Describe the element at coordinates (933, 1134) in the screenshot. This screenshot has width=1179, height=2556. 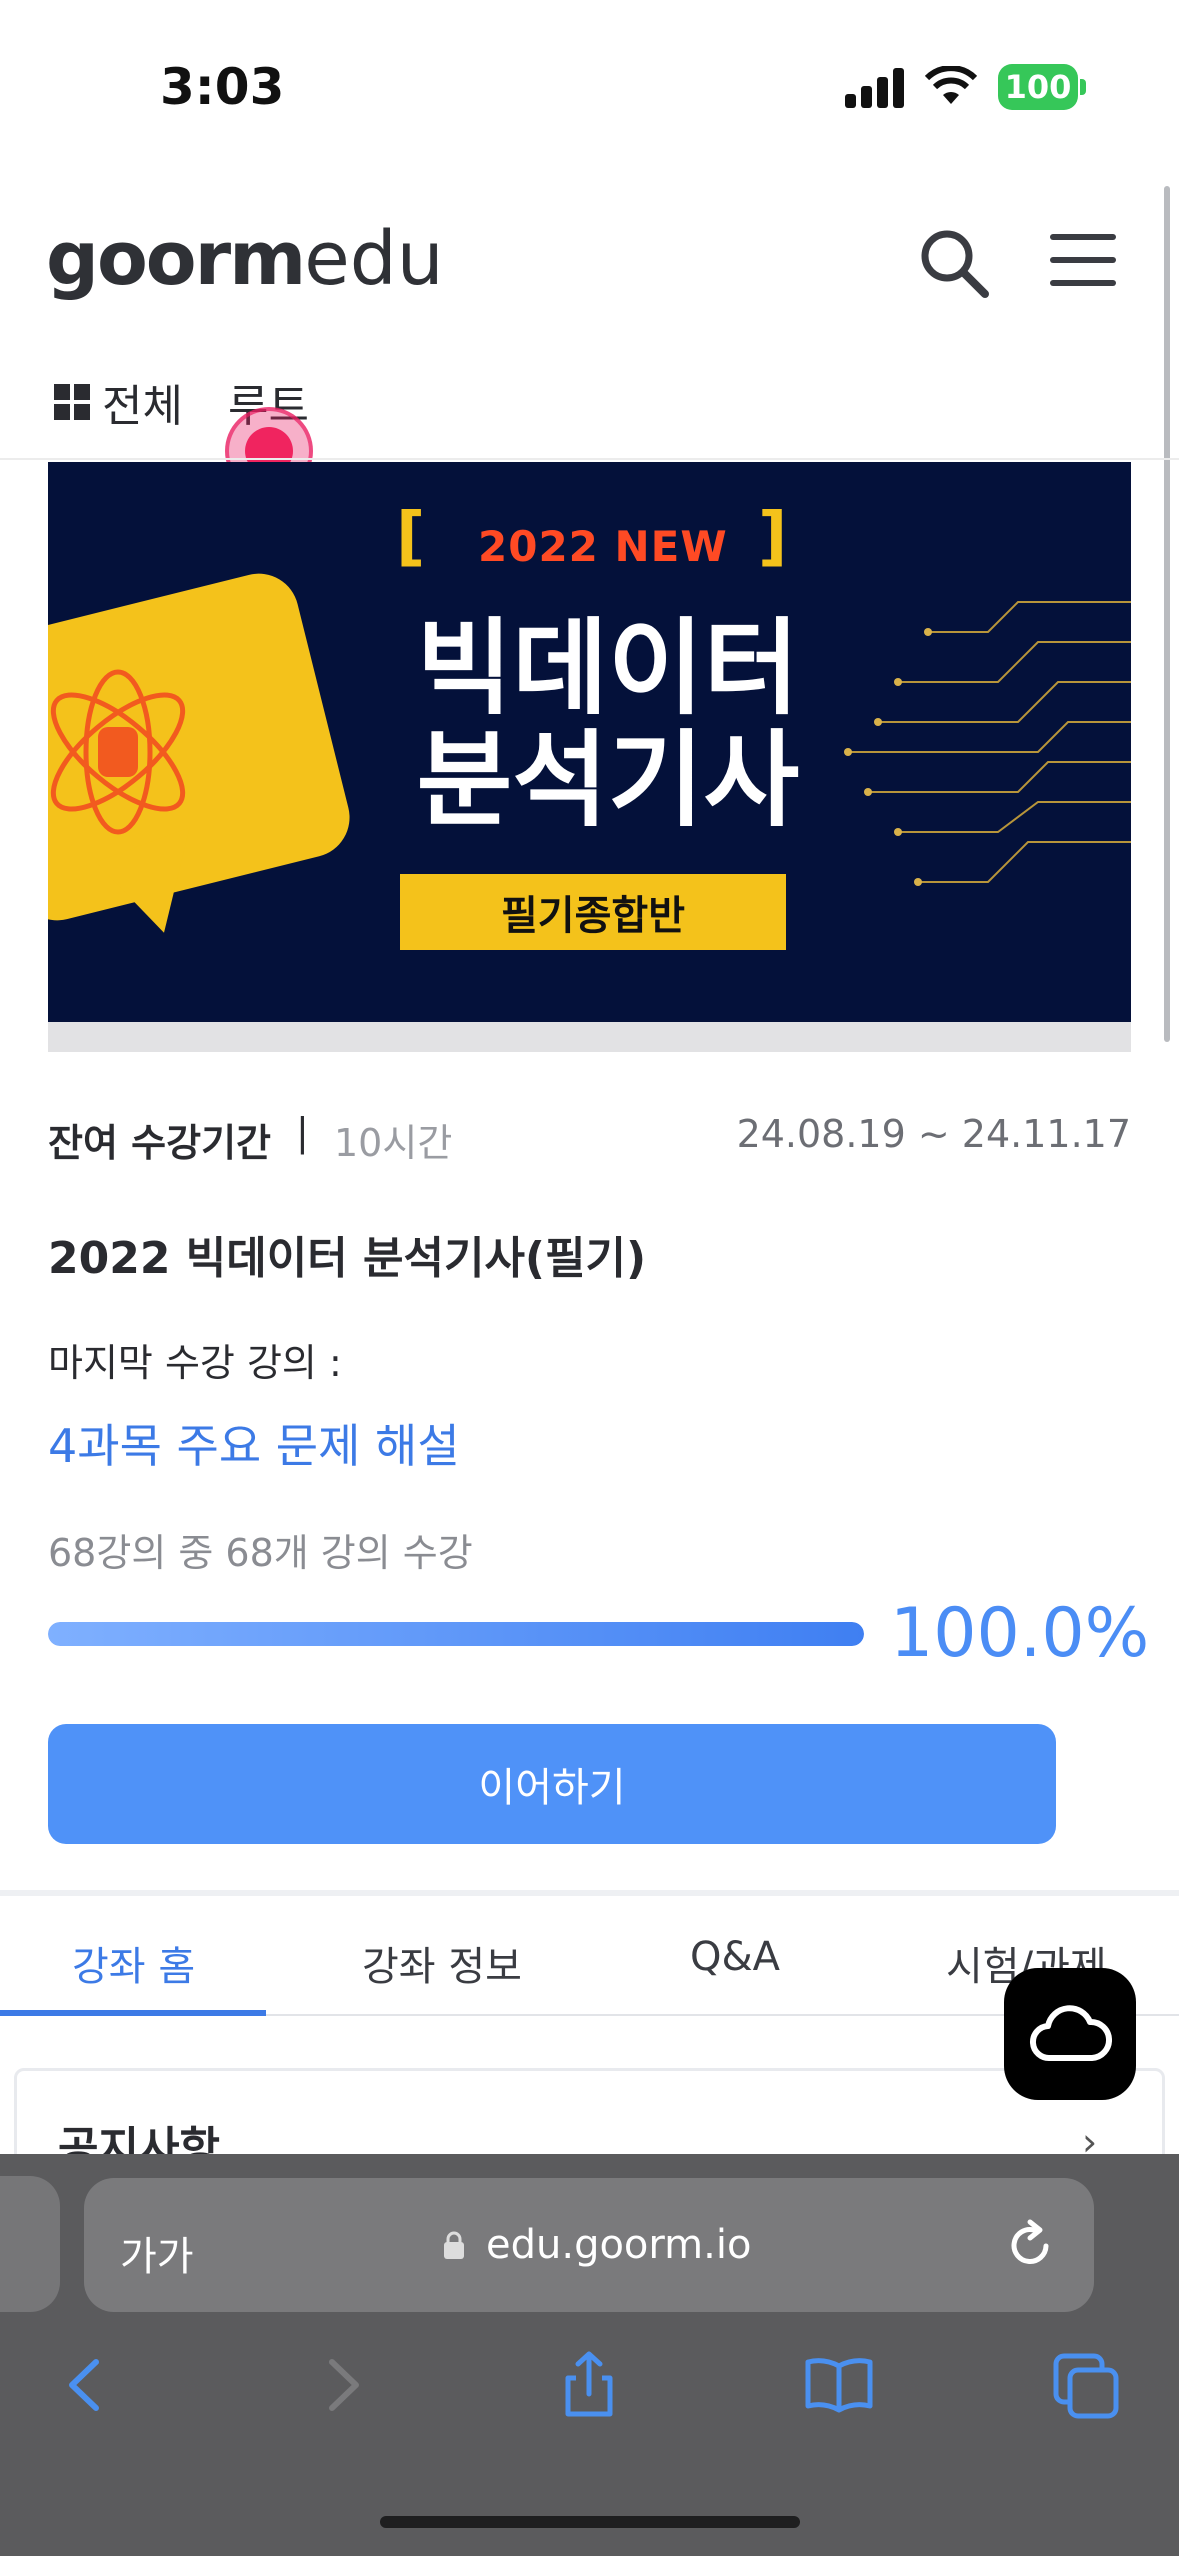
I see `period-dates: 24.08.19 ~ 24.11.17` at that location.